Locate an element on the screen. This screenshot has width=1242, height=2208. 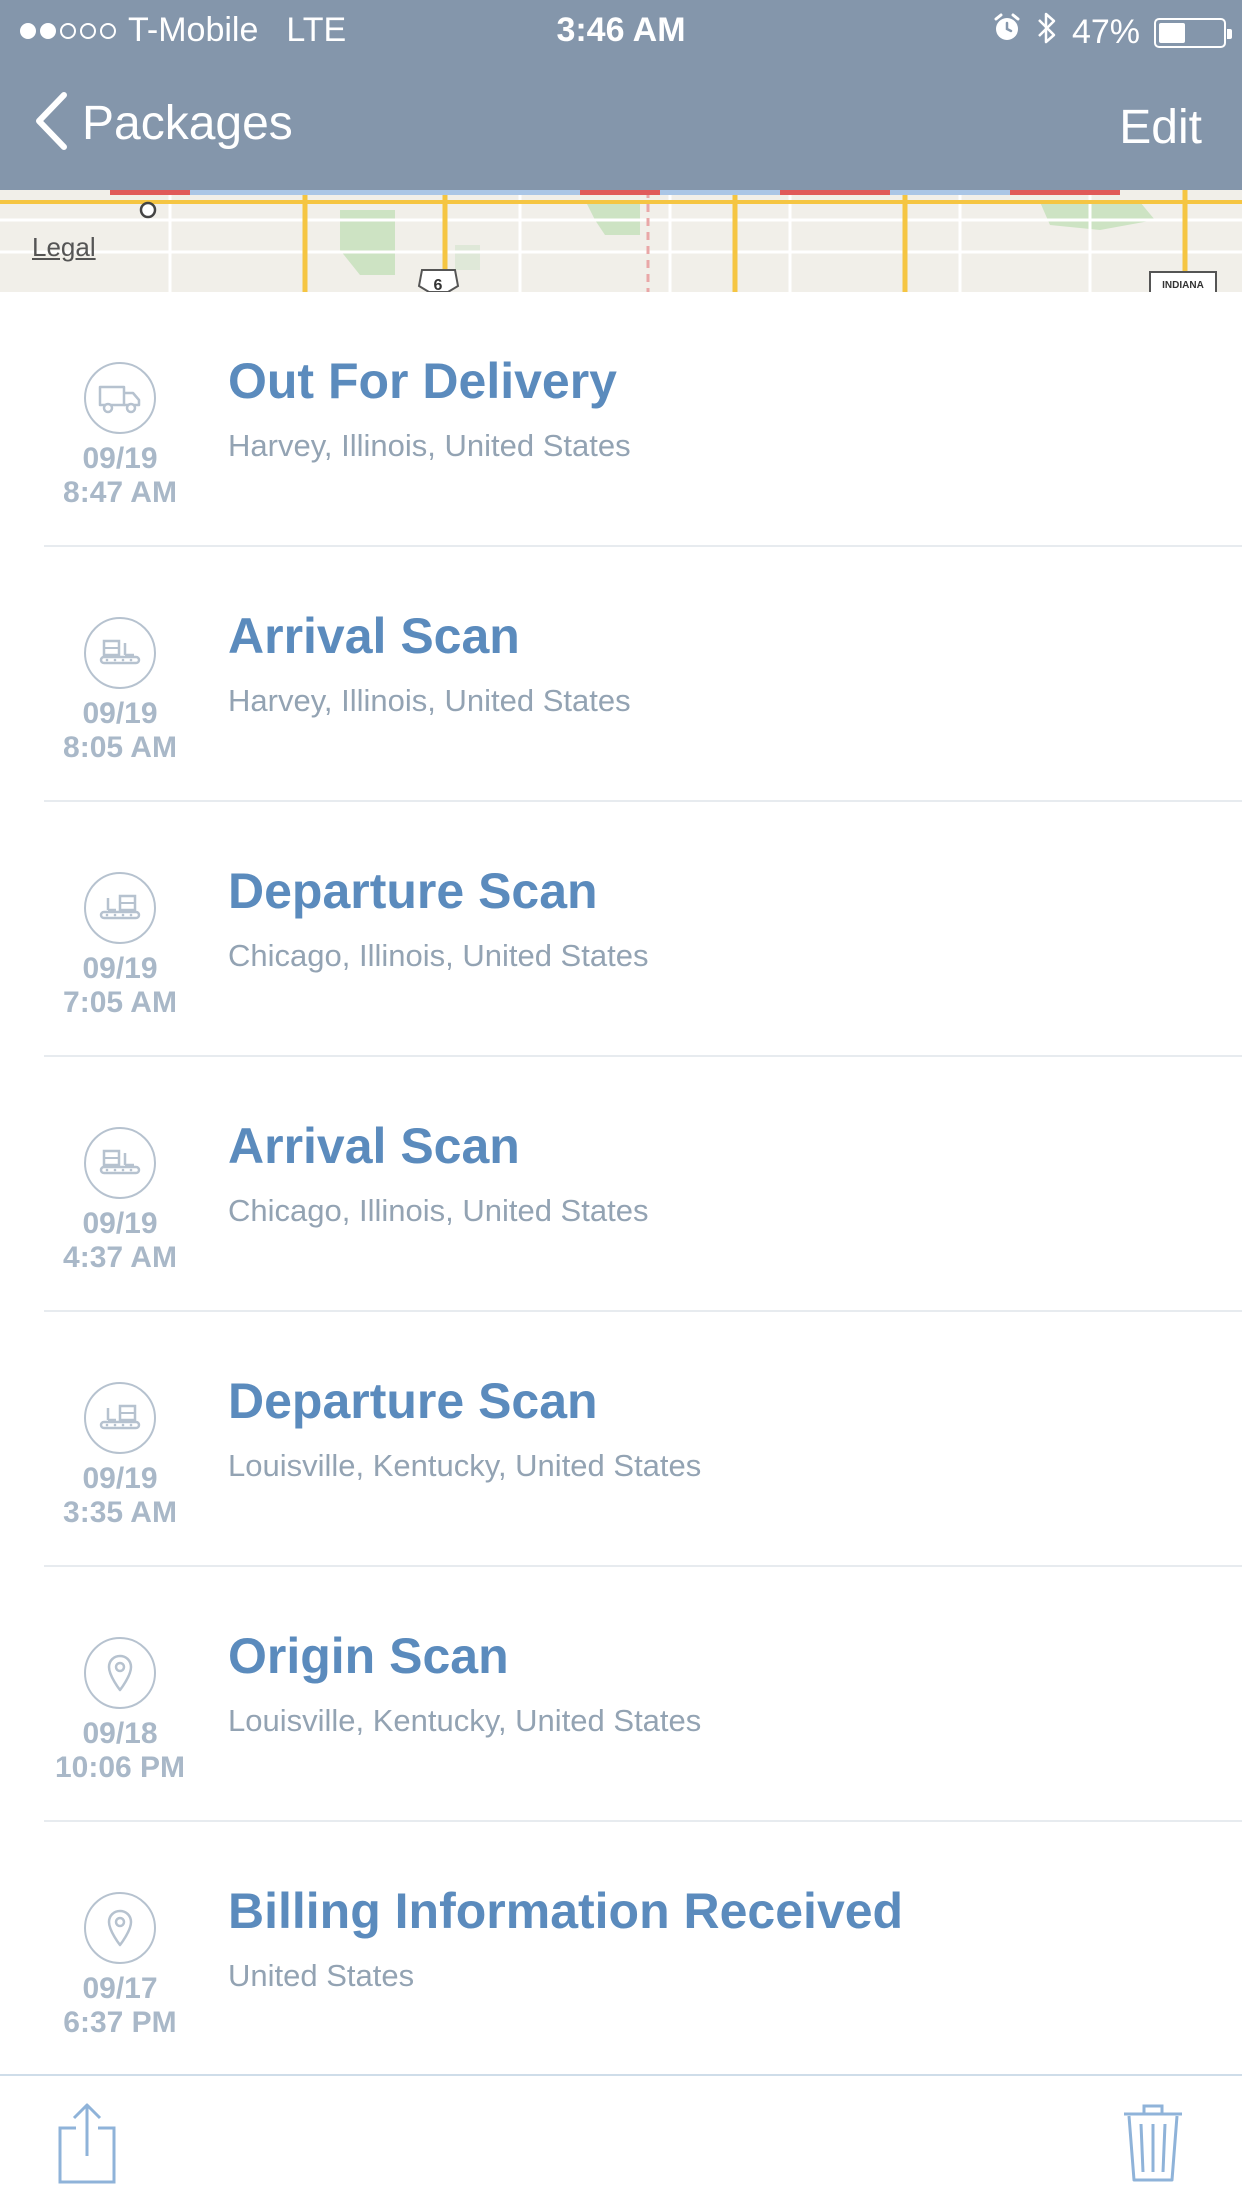
map-shield-label: 6 is located at coordinates (438, 284).